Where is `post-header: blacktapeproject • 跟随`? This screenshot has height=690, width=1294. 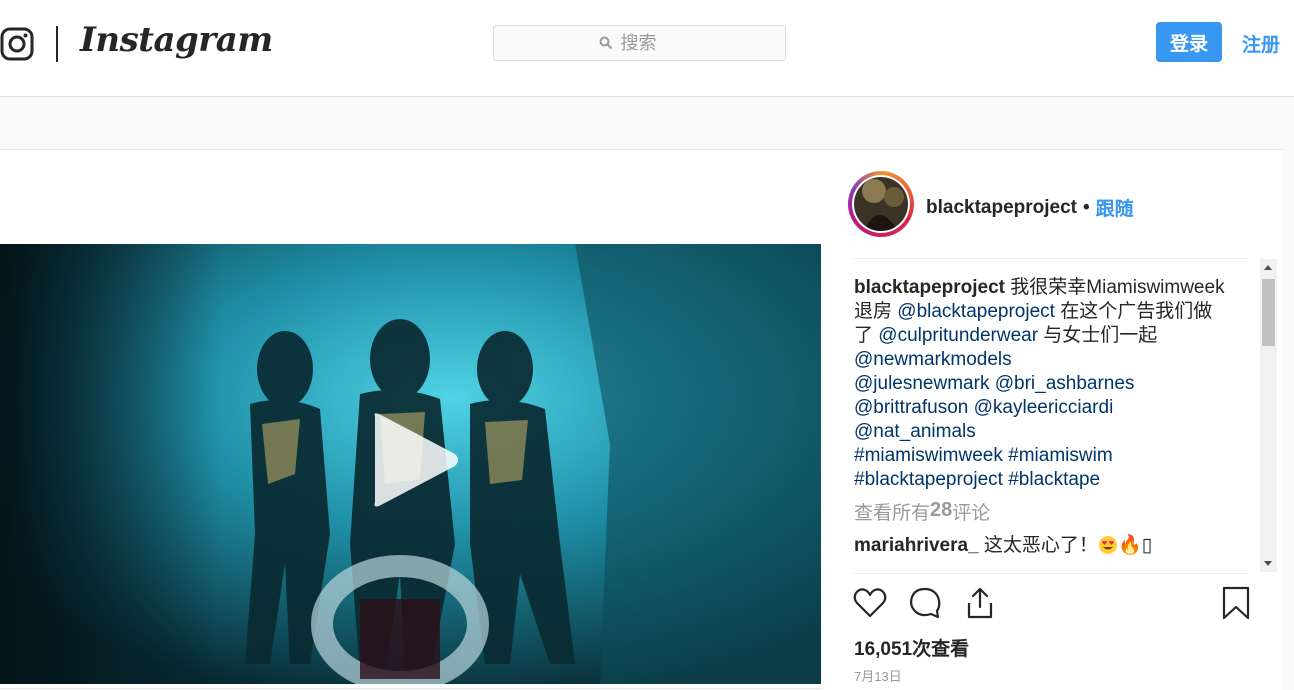
post-header: blacktapeproject • 跟随 is located at coordinates (1030, 207).